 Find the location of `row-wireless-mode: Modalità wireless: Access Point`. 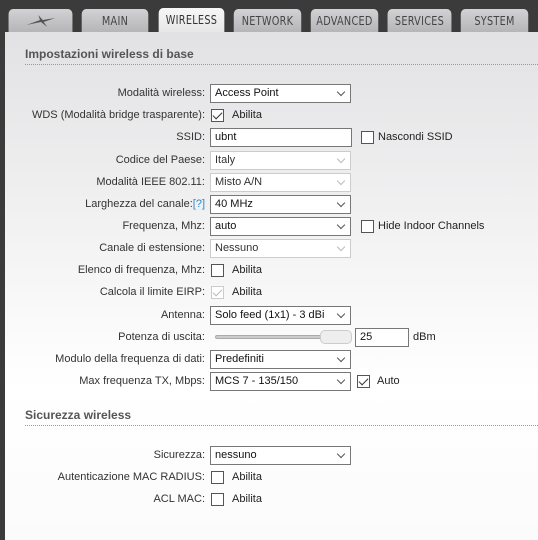

row-wireless-mode: Modalità wireless: Access Point is located at coordinates (269, 94).